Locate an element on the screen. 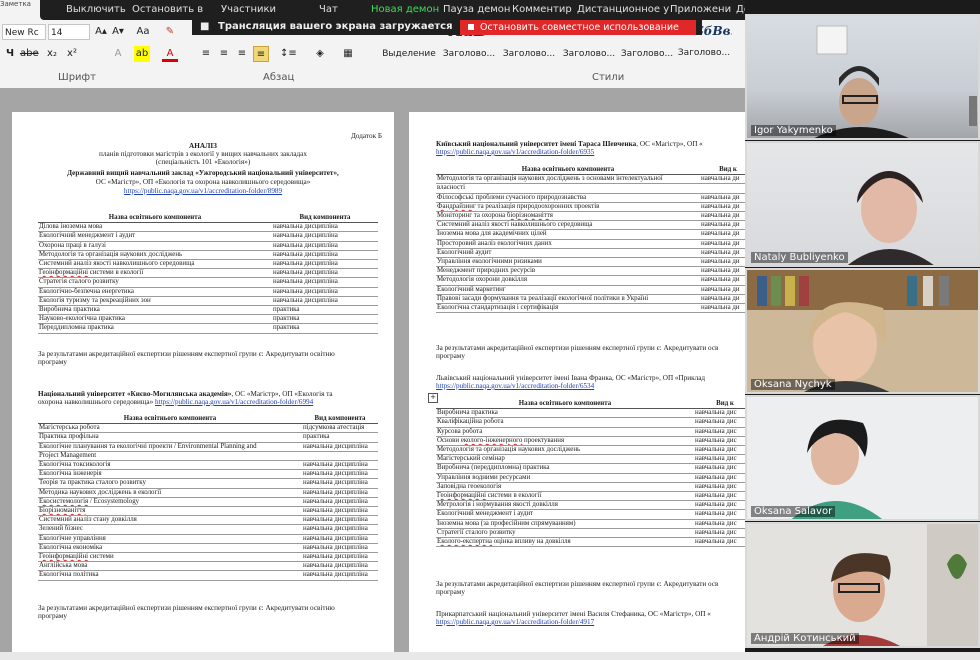  component-name-cell: Просторовий аналіз екологічних даних is located at coordinates (568, 244).